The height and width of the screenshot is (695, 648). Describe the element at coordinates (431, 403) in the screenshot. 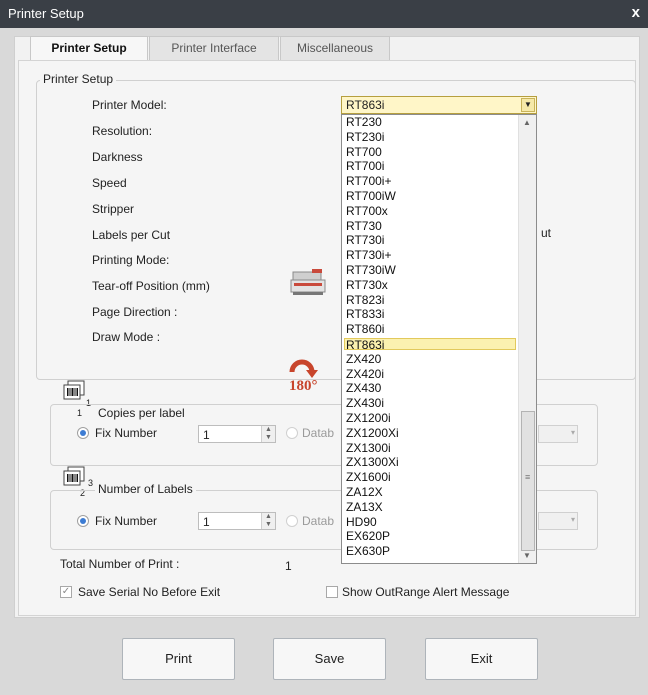

I see `dropdown-option: ZX430i` at that location.